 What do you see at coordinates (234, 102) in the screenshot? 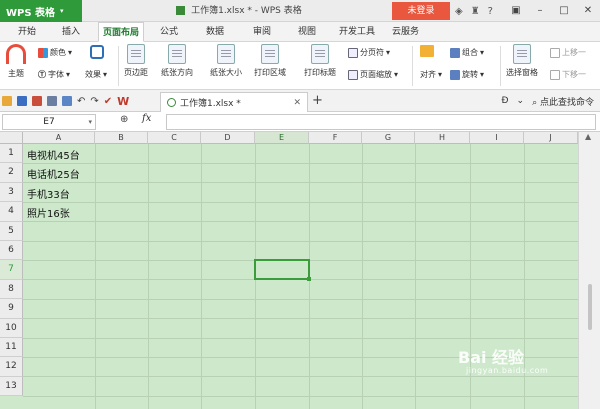
I see `document-tab: 工作簿1.xlsx * ✕` at bounding box center [234, 102].